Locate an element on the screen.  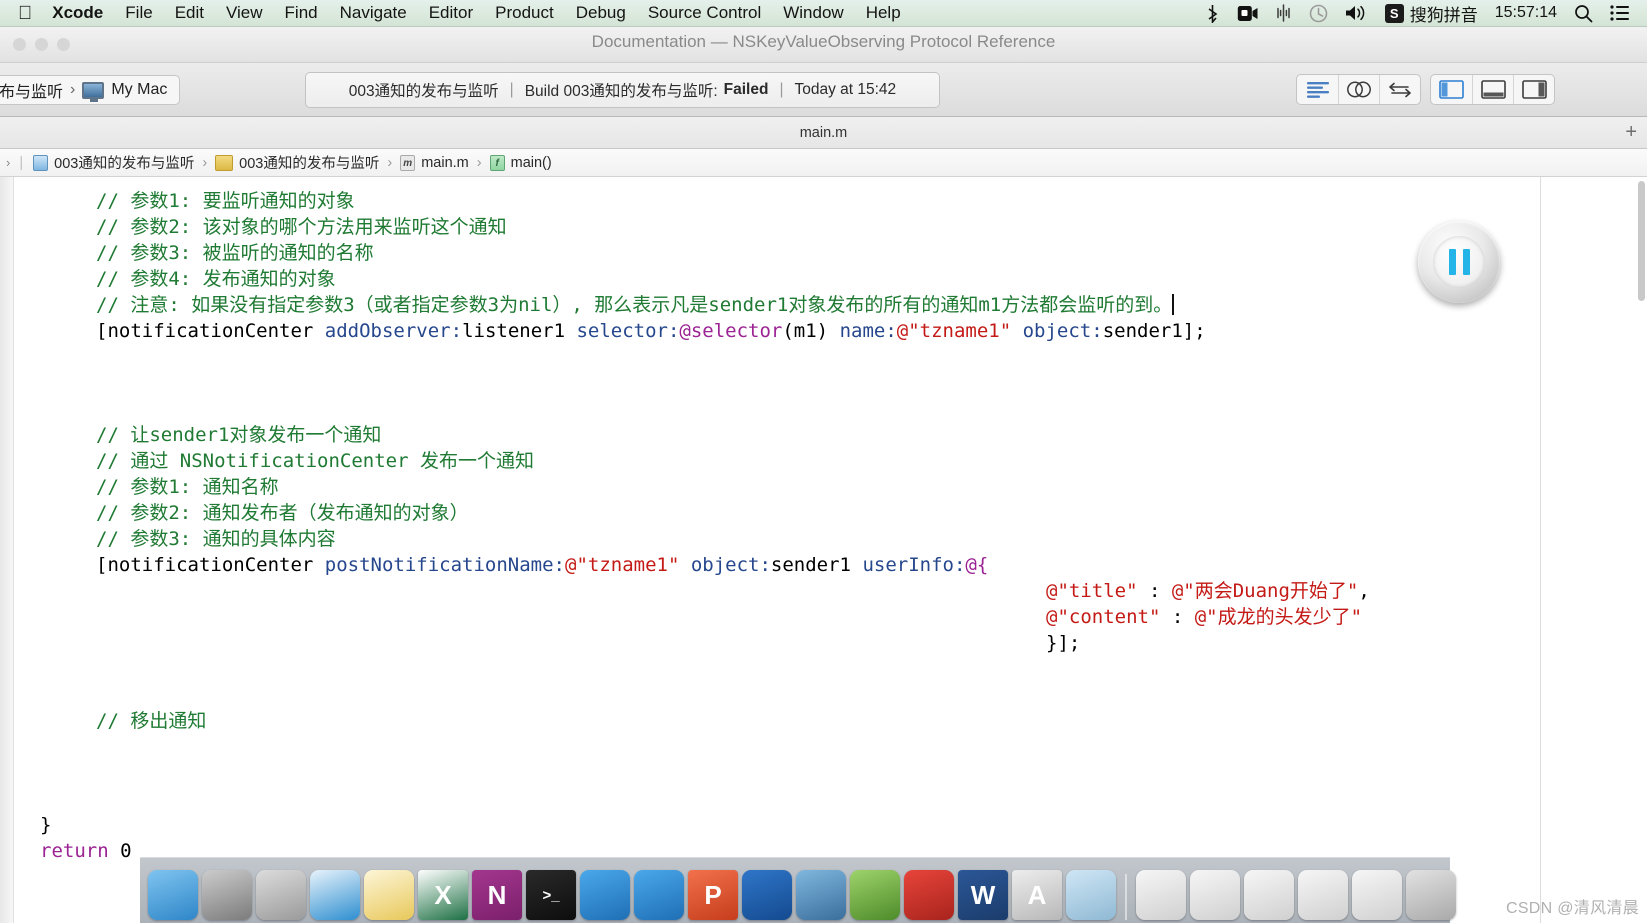
code-token: sender1]; is located at coordinates (1154, 331).